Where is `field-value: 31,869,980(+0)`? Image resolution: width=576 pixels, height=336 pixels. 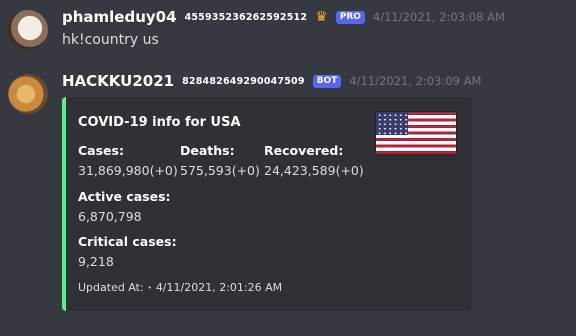 field-value: 31,869,980(+0) is located at coordinates (128, 170).